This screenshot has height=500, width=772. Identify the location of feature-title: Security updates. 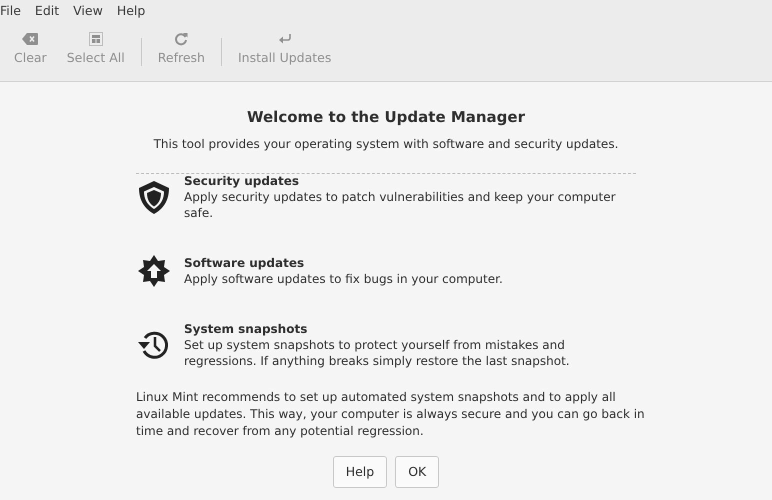
(242, 180).